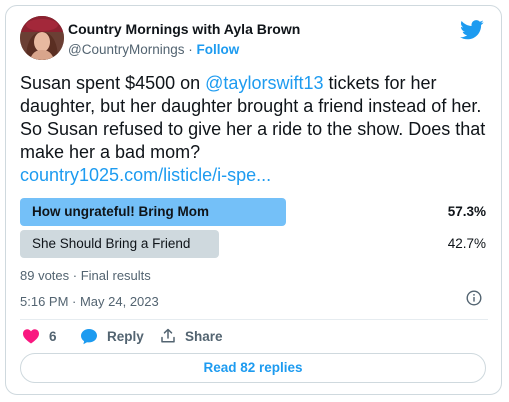  What do you see at coordinates (120, 211) in the screenshot?
I see `poll-option-label: How ungrateful! Bring Mom` at bounding box center [120, 211].